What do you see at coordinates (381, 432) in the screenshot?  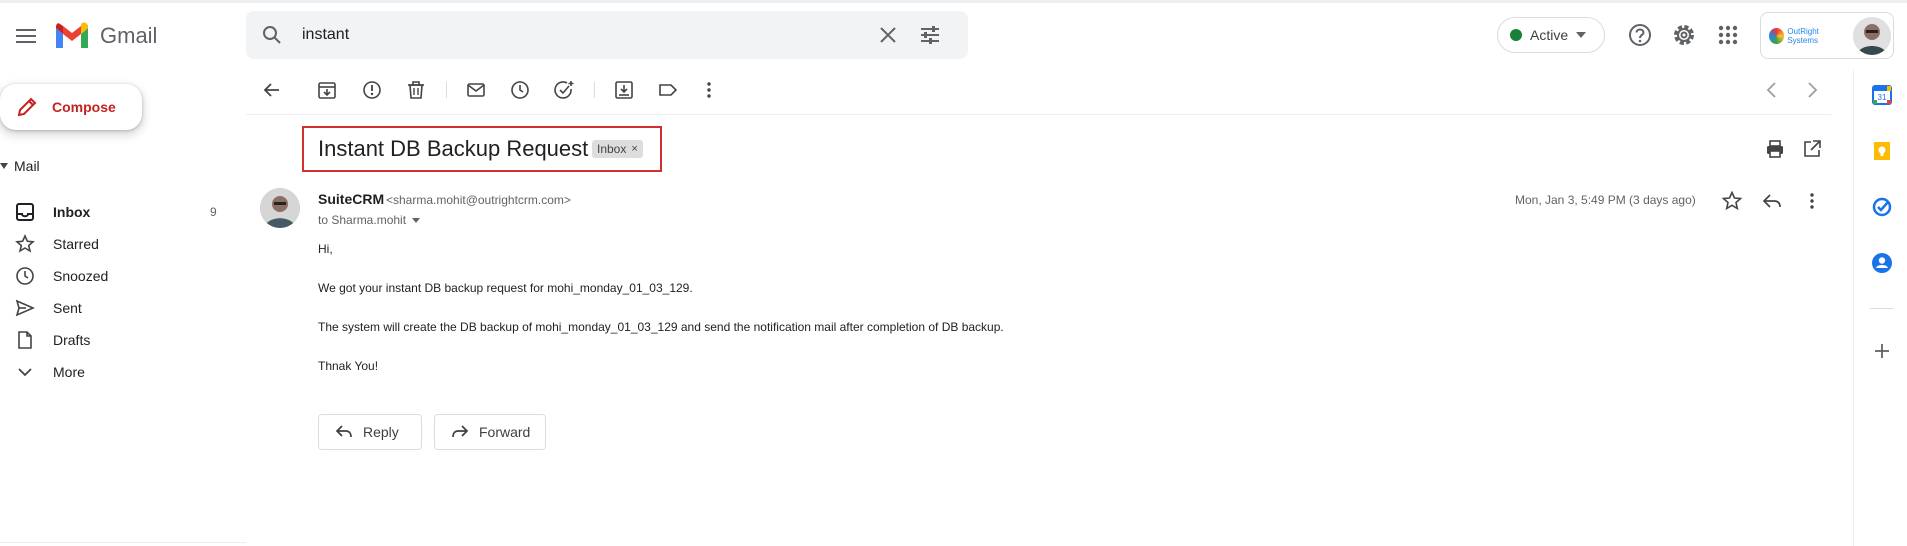 I see `reply-label: Reply` at bounding box center [381, 432].